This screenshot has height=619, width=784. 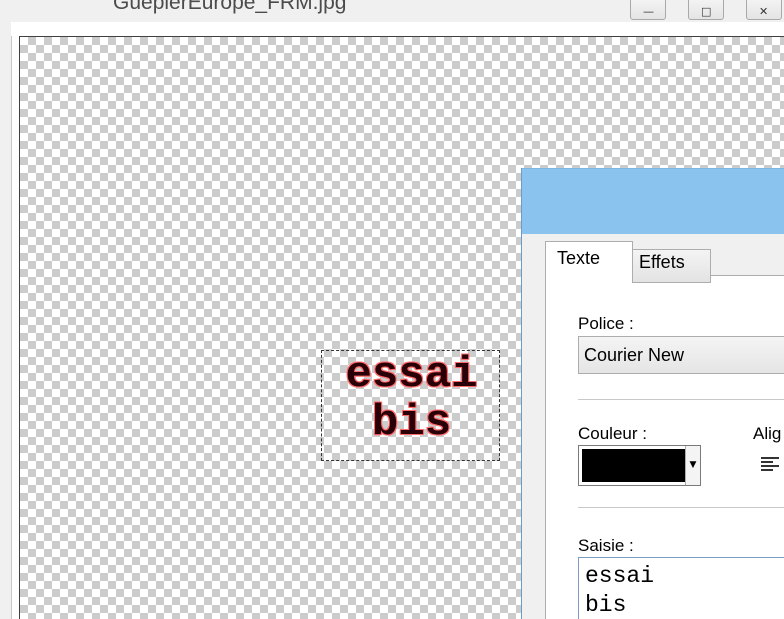 What do you see at coordinates (671, 266) in the screenshot?
I see `tab-effets: Effets` at bounding box center [671, 266].